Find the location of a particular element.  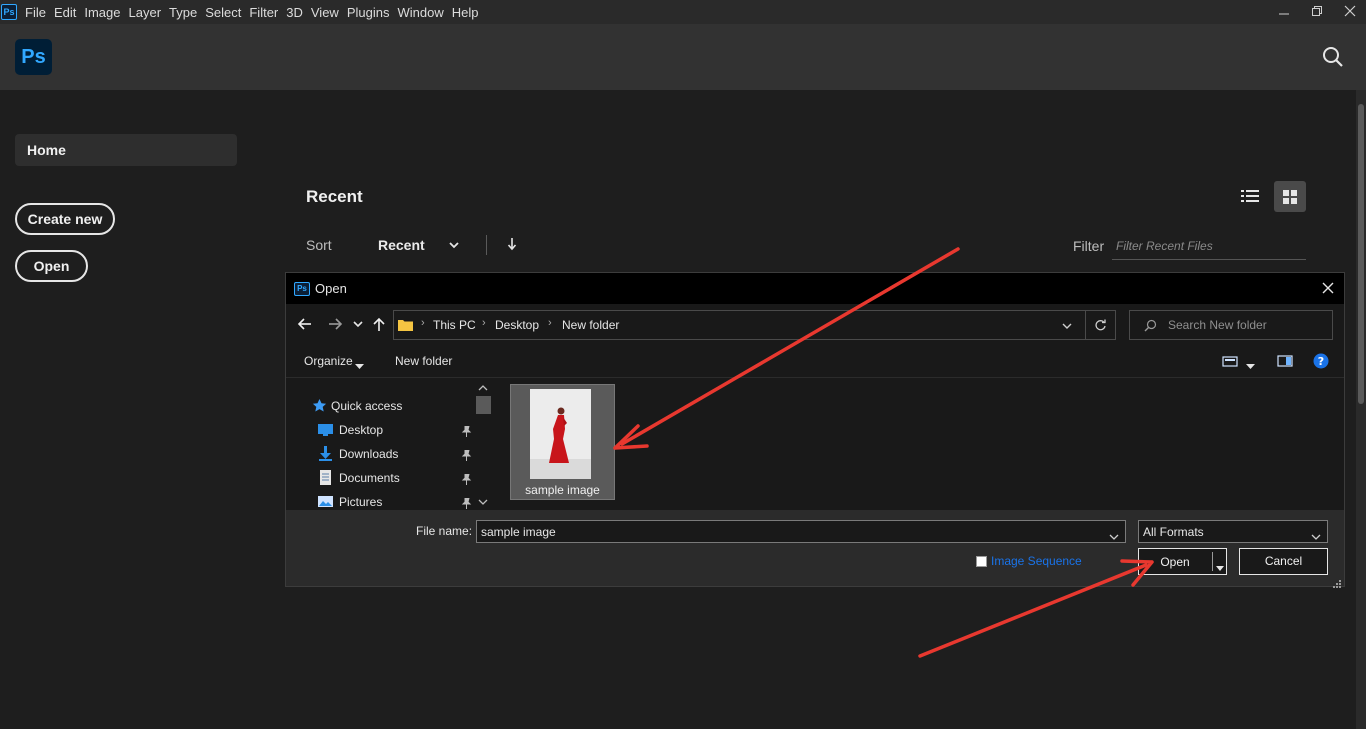

navigation-row: › This PC › Desktop › New folder is located at coordinates (815, 324).